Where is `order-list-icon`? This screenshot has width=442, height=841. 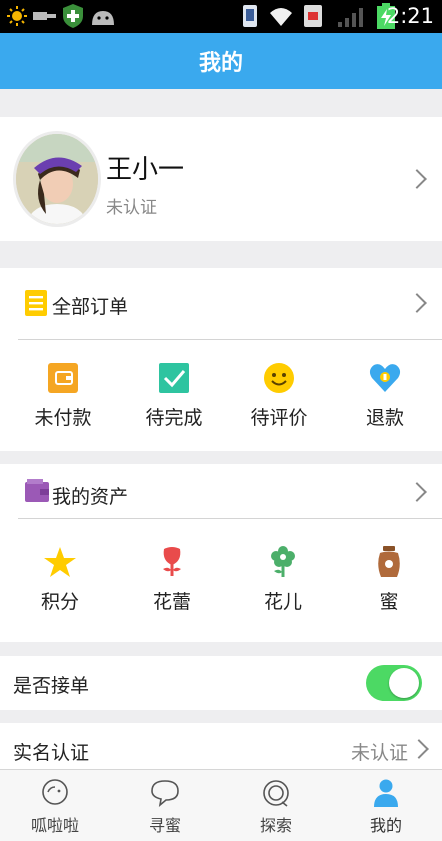
order-list-icon is located at coordinates (36, 303).